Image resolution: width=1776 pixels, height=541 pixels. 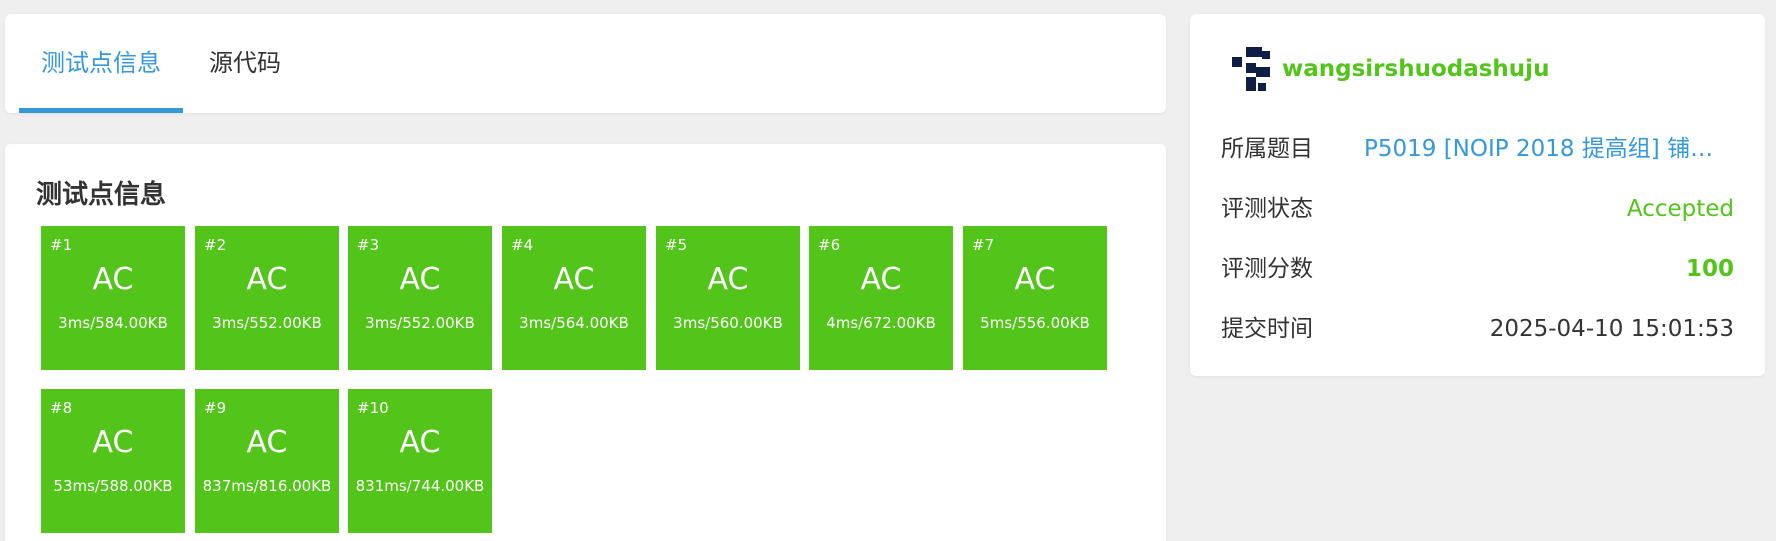 I want to click on testcase-number: #2, so click(x=215, y=245).